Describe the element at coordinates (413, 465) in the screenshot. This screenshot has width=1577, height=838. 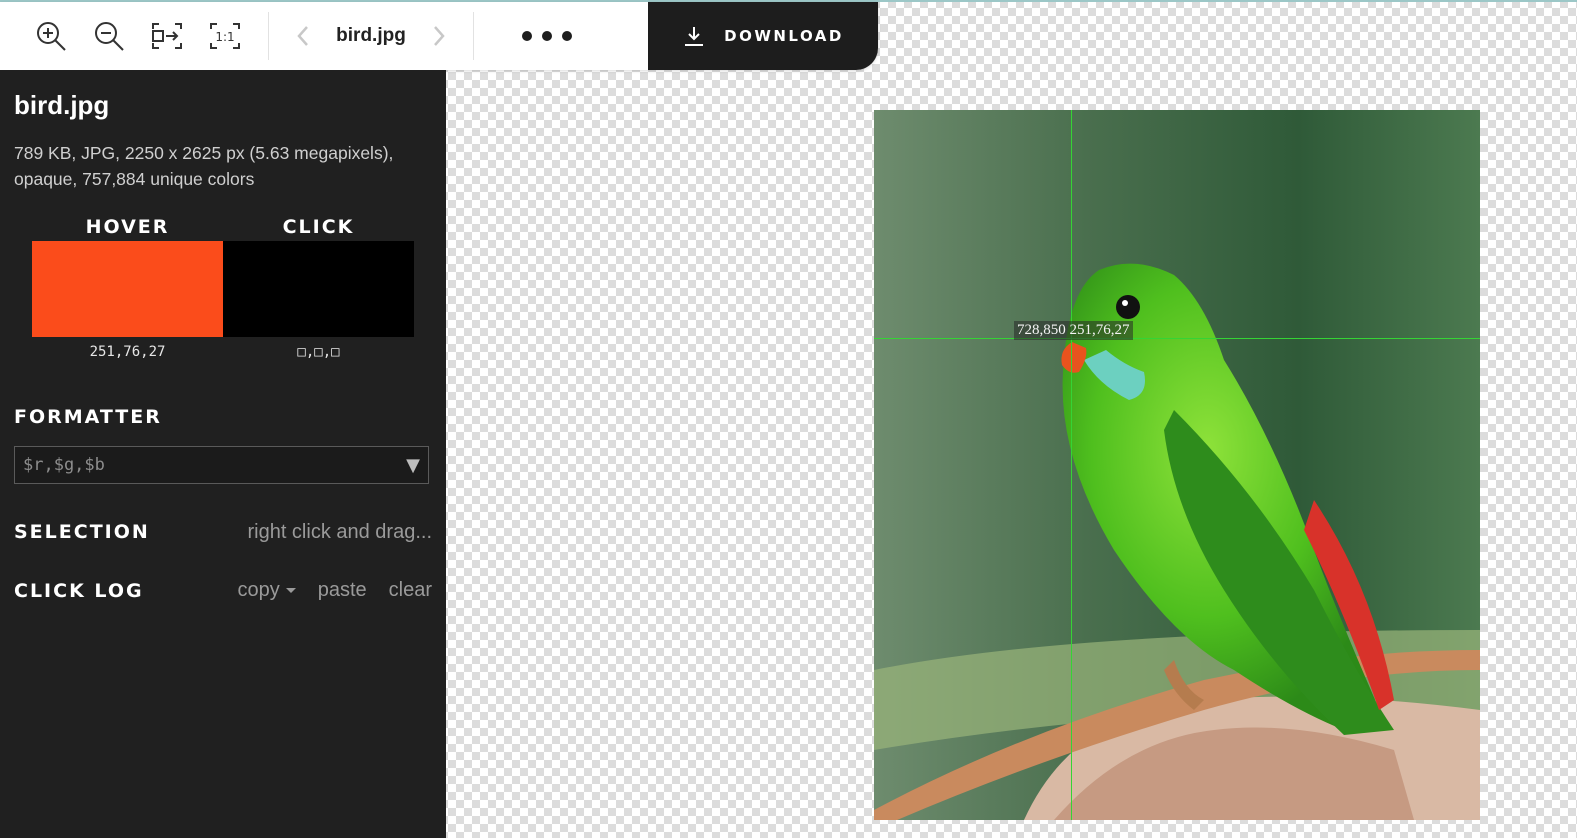
I see `caret-down-icon: ▼` at that location.